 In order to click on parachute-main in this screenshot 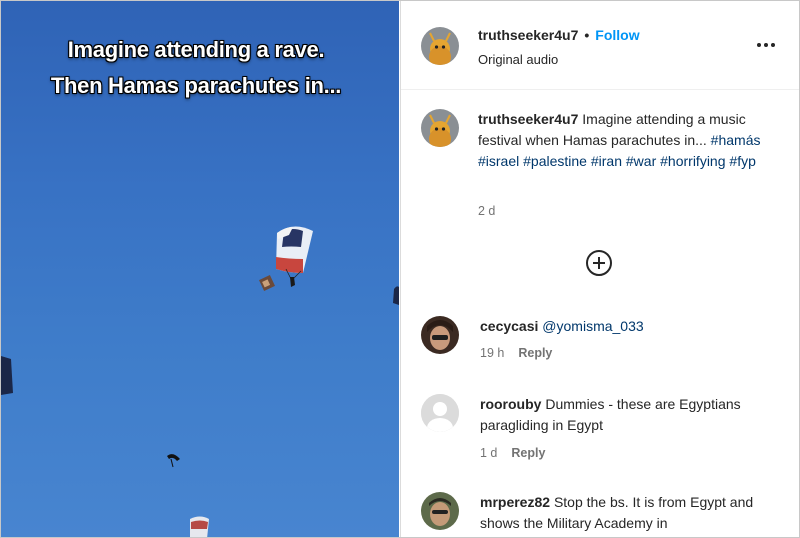, I will do `click(286, 258)`.